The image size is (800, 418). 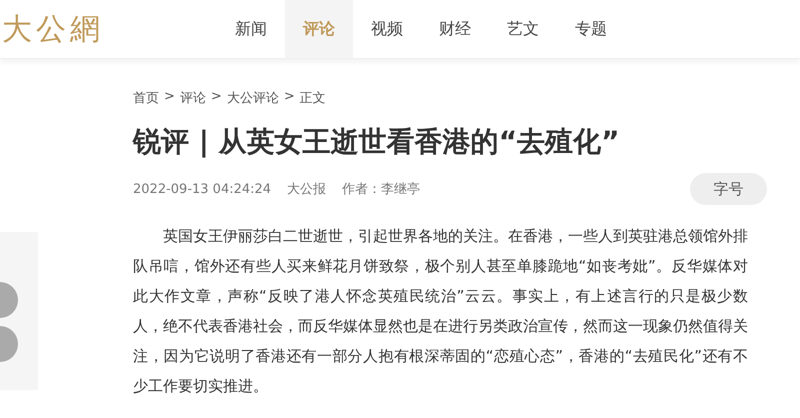 What do you see at coordinates (252, 98) in the screenshot?
I see `breadcrumb-link: 大公评论` at bounding box center [252, 98].